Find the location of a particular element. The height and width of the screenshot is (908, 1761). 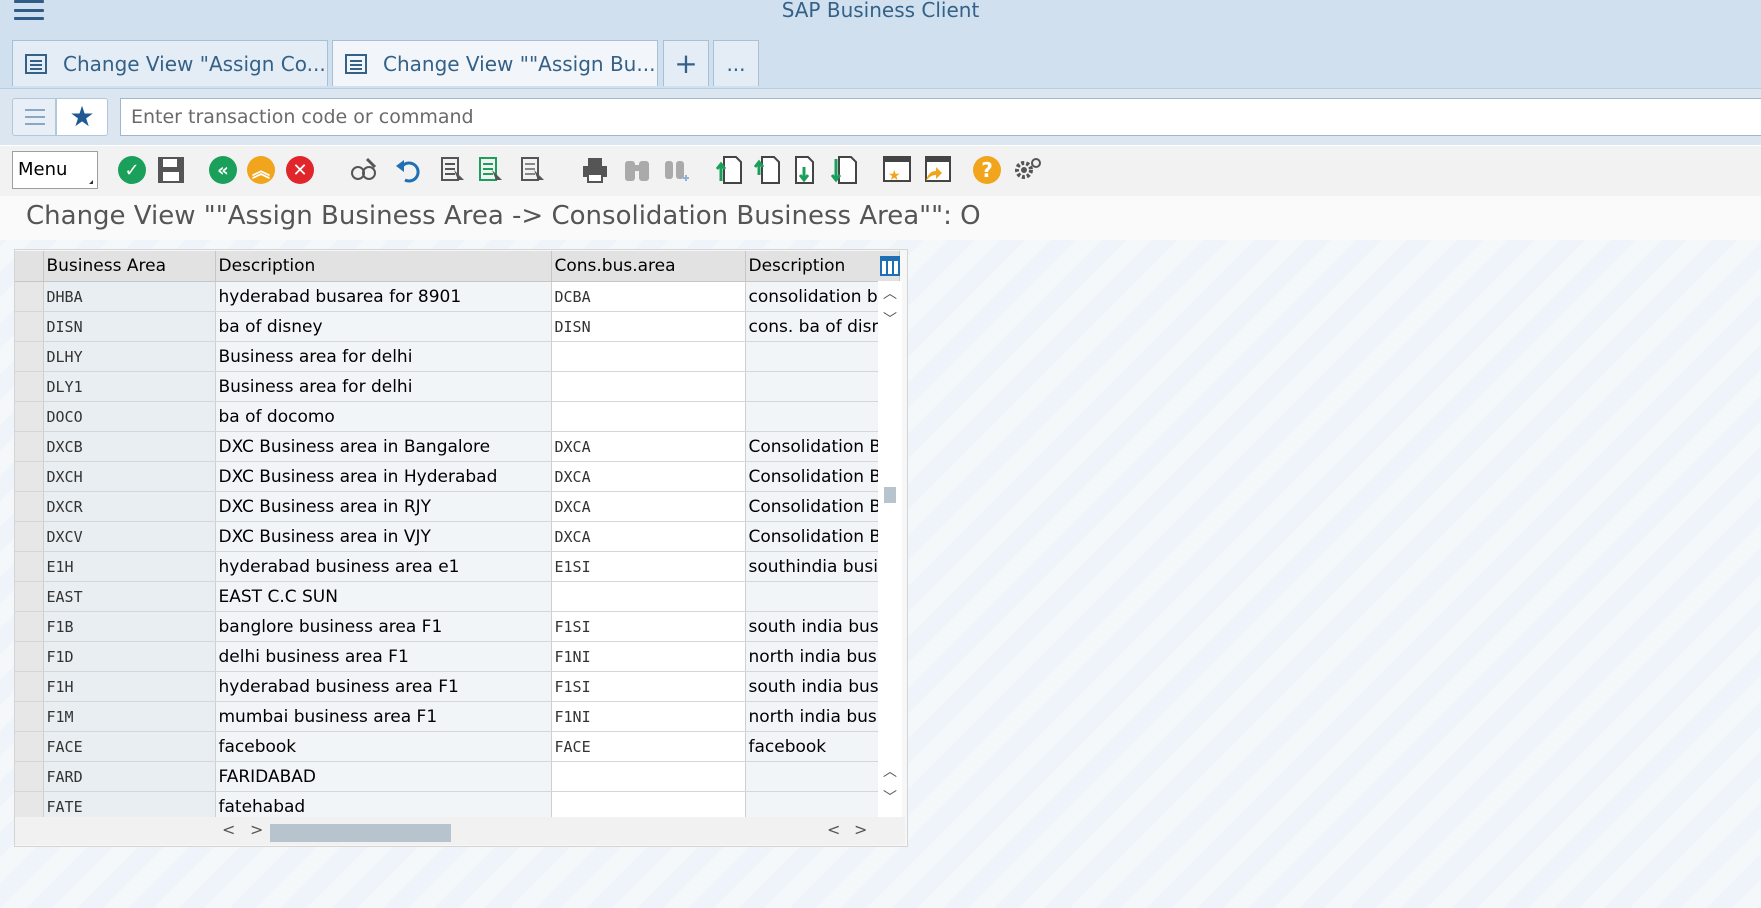

cell-cons-bus-area: FACE is located at coordinates (648, 746).